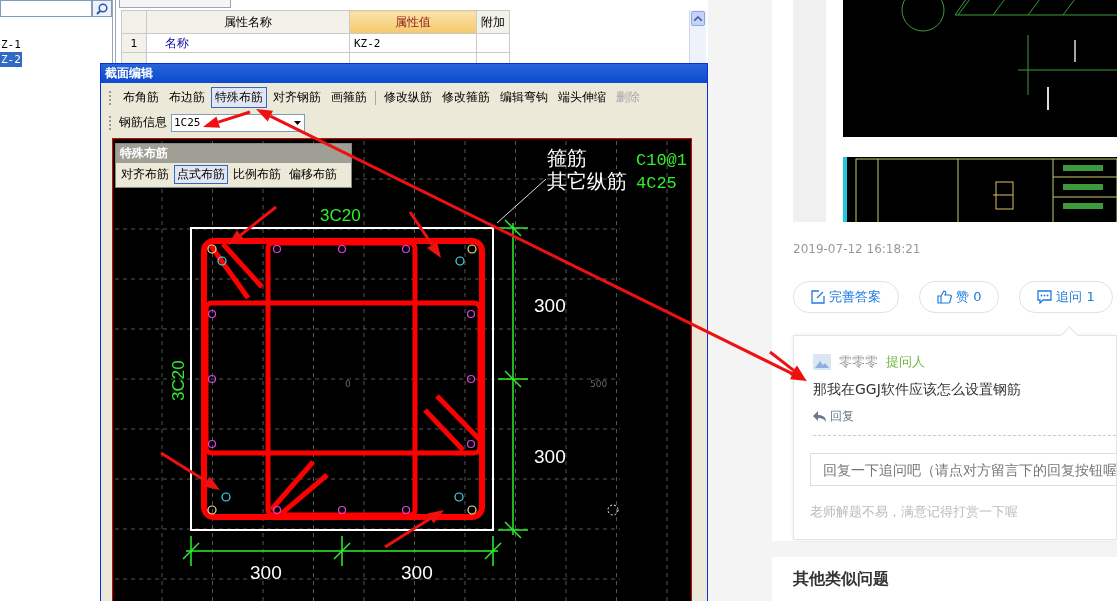 The width and height of the screenshot is (1117, 601). Describe the element at coordinates (201, 174) in the screenshot. I see `panel-button: 点式布筋` at that location.